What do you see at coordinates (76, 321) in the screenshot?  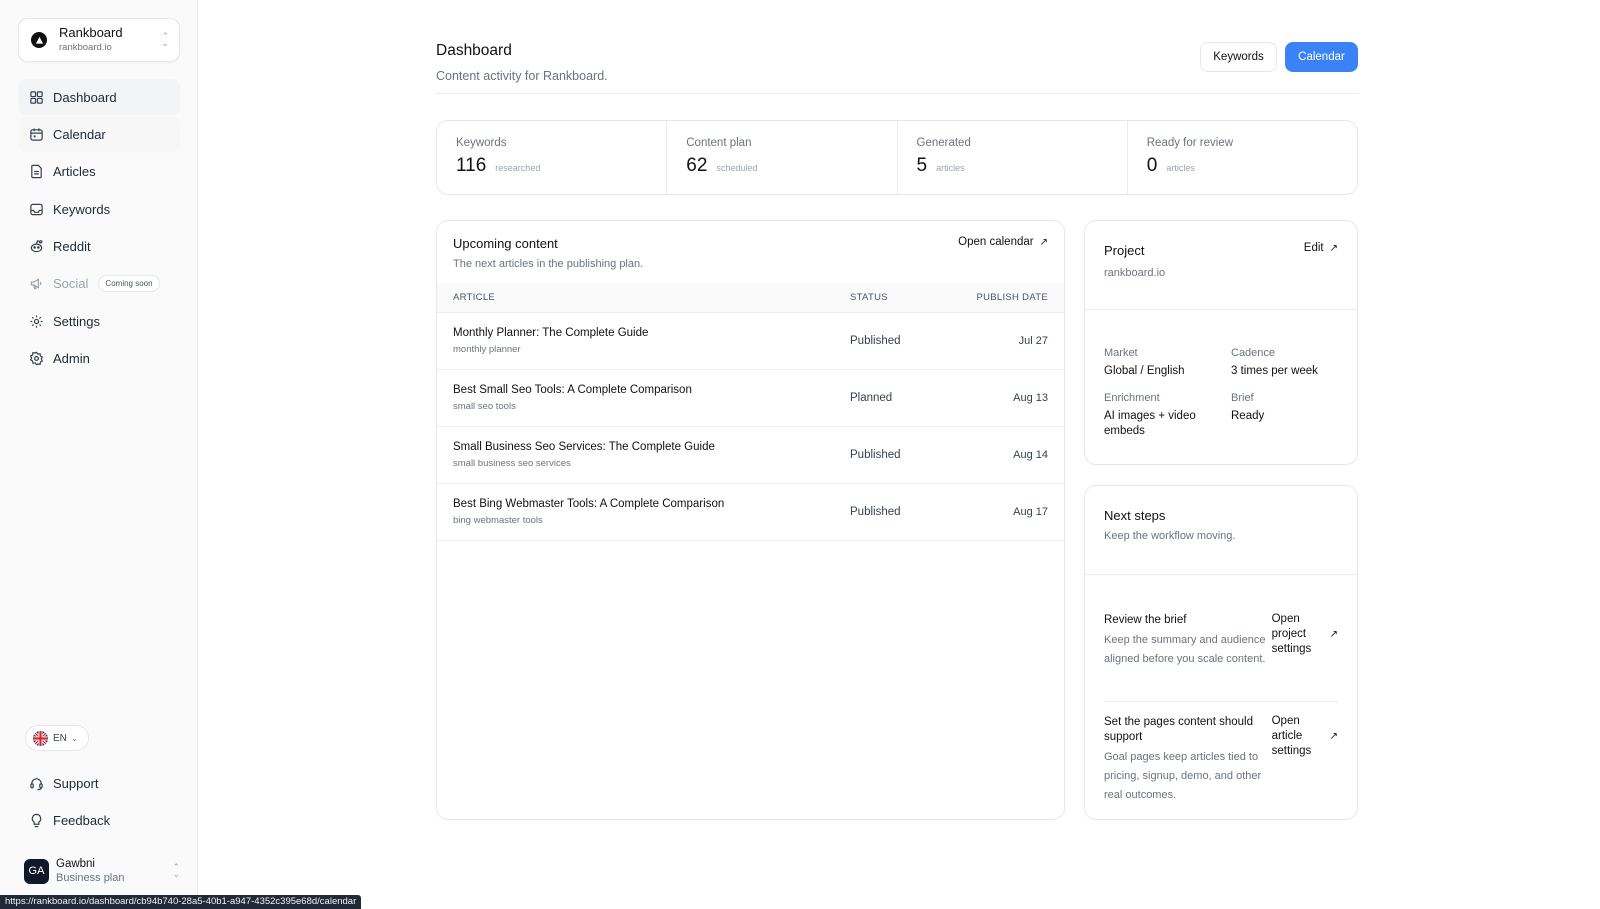 I see `sidebar-item-label: Settings` at bounding box center [76, 321].